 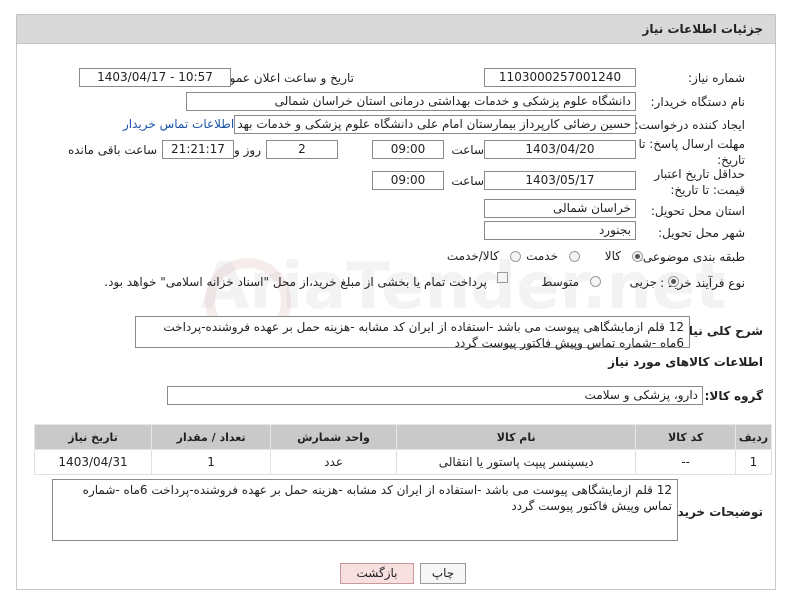 What do you see at coordinates (753, 462) in the screenshot?
I see `cell-row: 1` at bounding box center [753, 462].